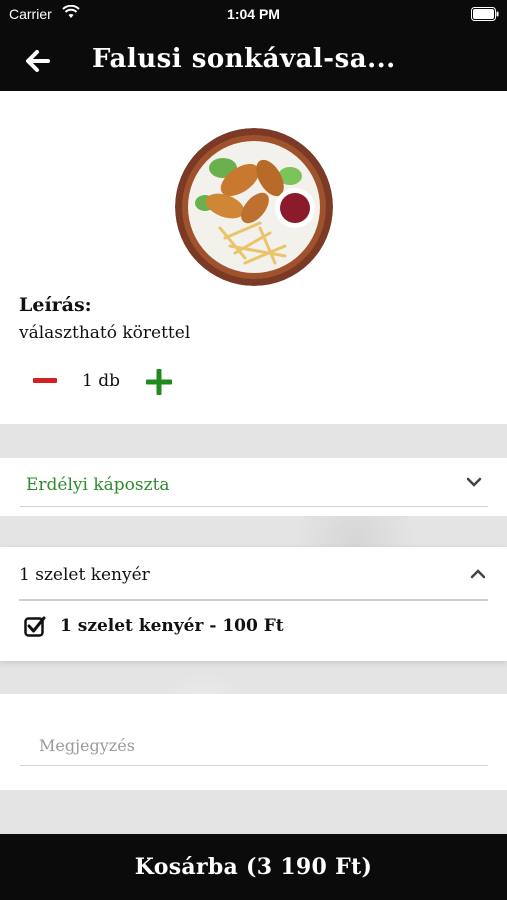 This screenshot has width=507, height=900. I want to click on back-arrow-icon, so click(38, 61).